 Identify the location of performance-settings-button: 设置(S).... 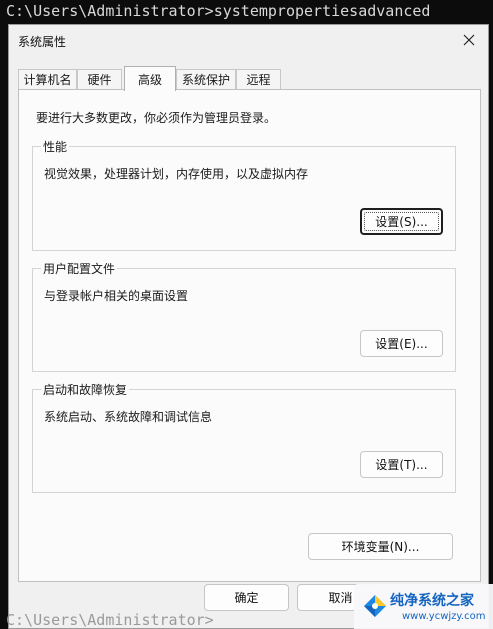
(401, 221).